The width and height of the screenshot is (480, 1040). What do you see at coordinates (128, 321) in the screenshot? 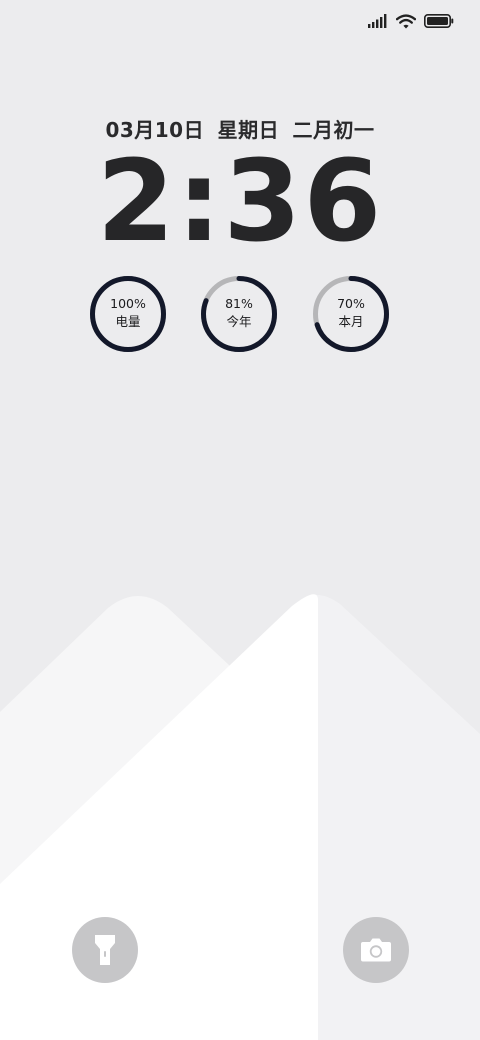
I see `ring-label: 电量` at bounding box center [128, 321].